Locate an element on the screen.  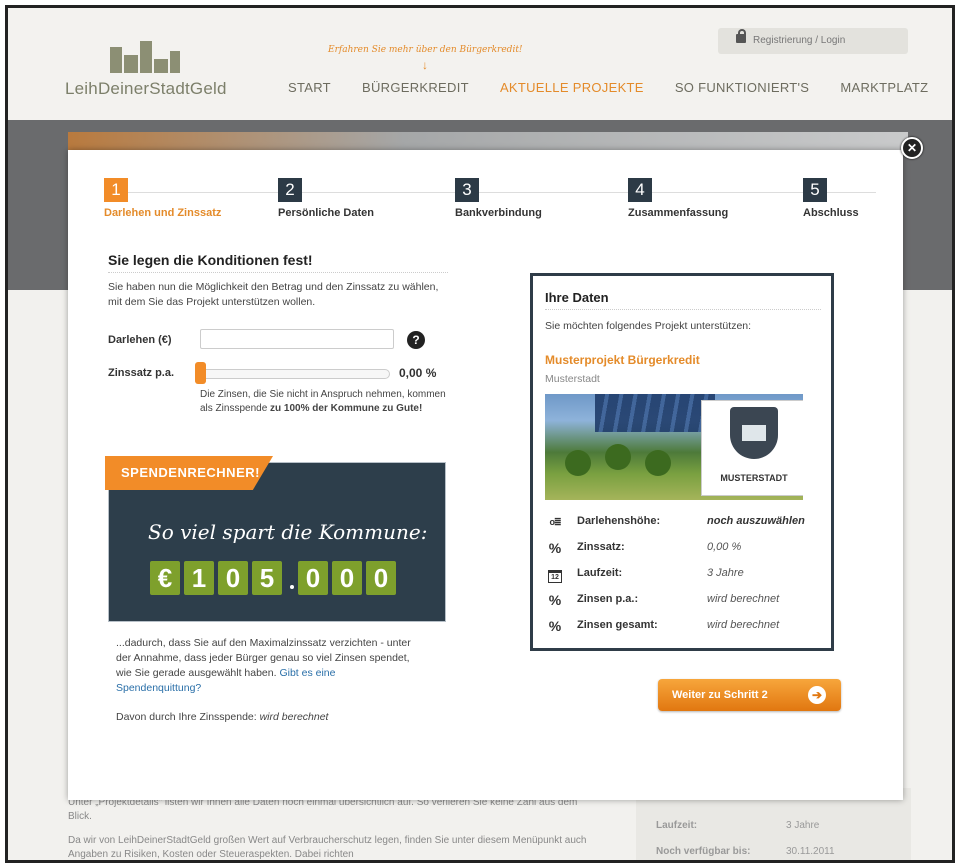
counter-digit: 1 is located at coordinates (199, 578).